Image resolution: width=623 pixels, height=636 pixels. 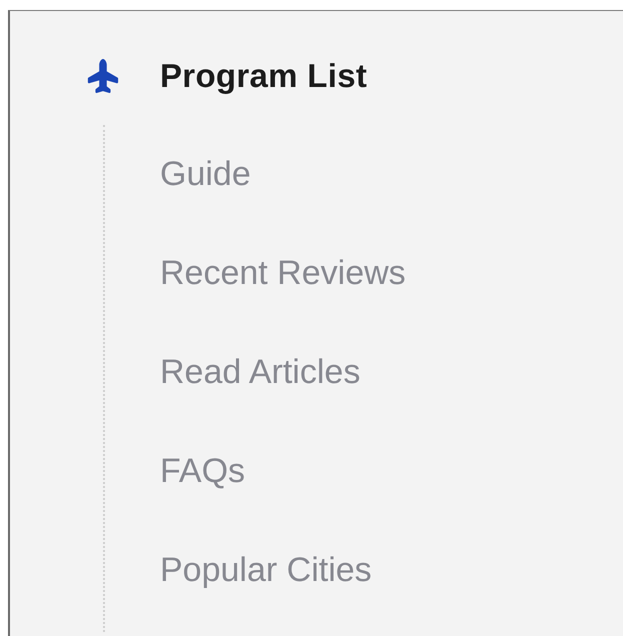 I want to click on airplane-icon, so click(x=103, y=76).